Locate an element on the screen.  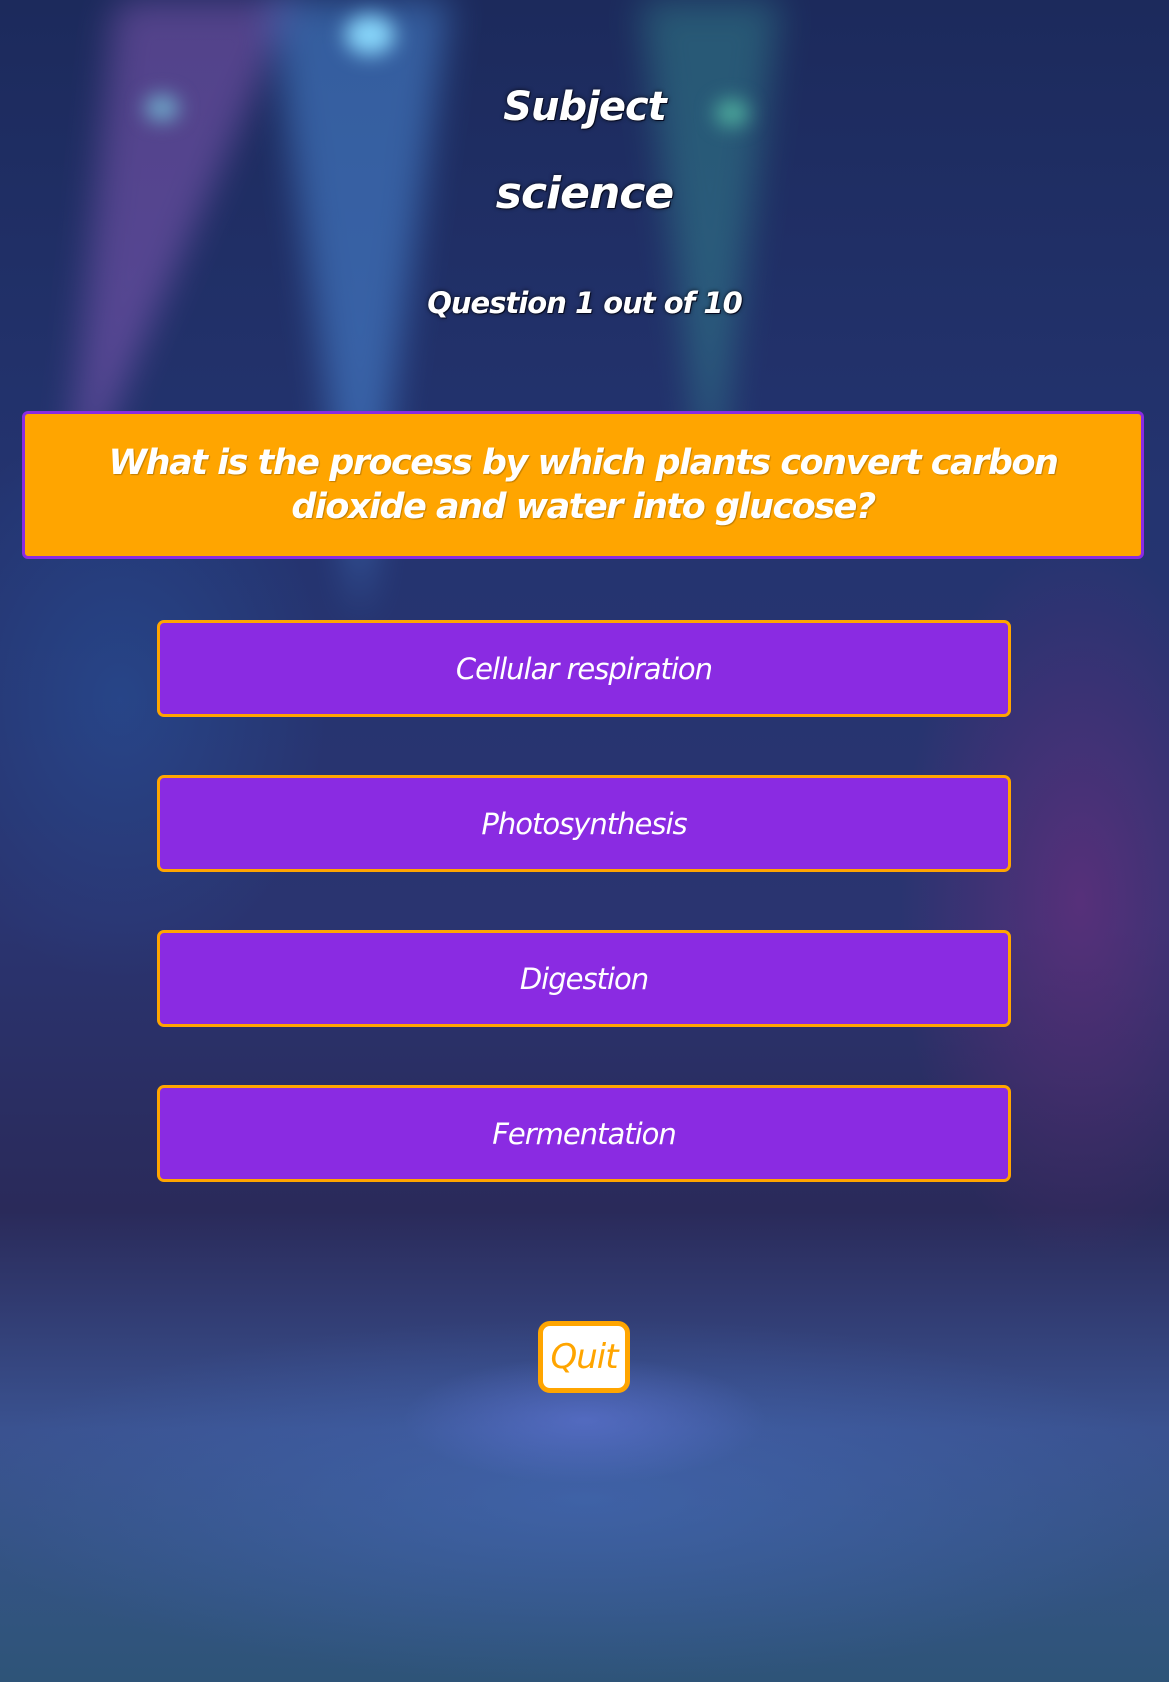
subject-label: Subject is located at coordinates (585, 107).